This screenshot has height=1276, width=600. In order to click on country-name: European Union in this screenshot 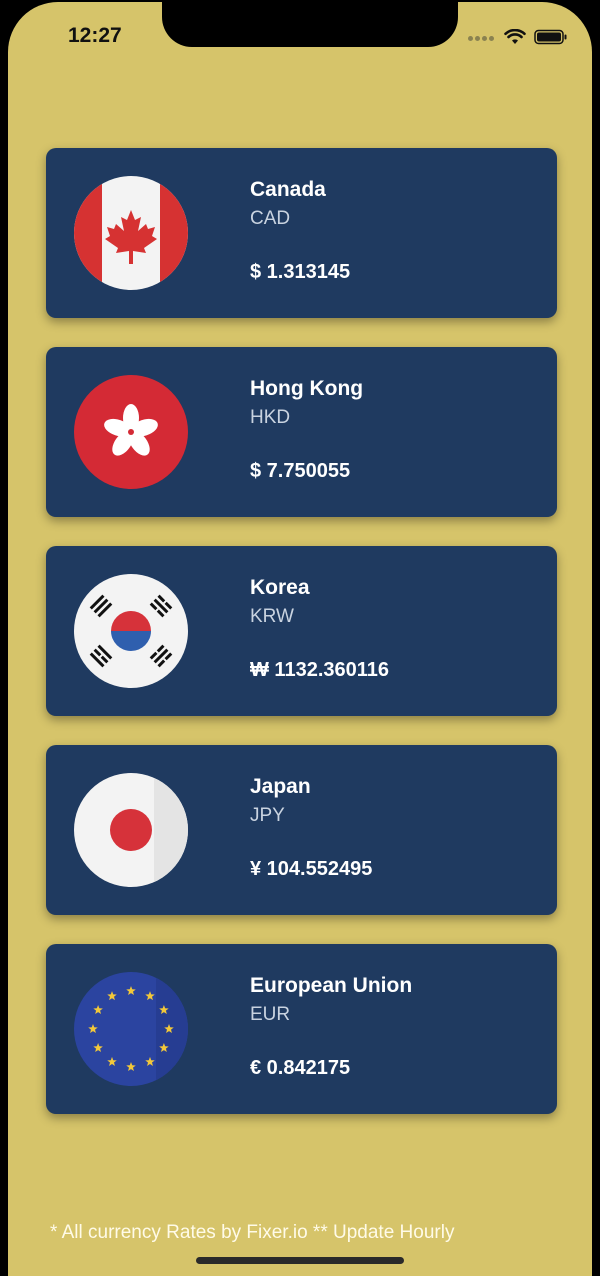, I will do `click(331, 985)`.